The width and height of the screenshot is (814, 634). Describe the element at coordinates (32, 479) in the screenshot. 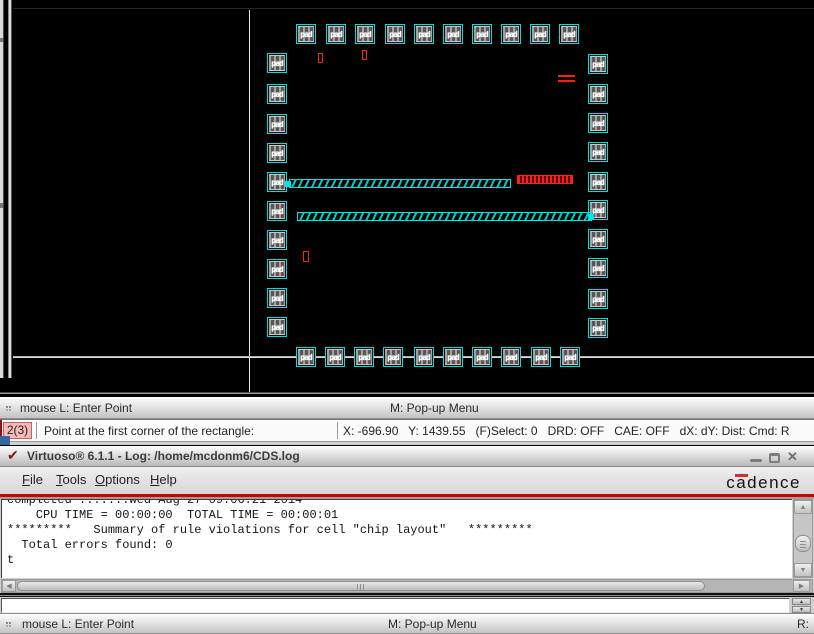

I see `menu-file: File` at that location.